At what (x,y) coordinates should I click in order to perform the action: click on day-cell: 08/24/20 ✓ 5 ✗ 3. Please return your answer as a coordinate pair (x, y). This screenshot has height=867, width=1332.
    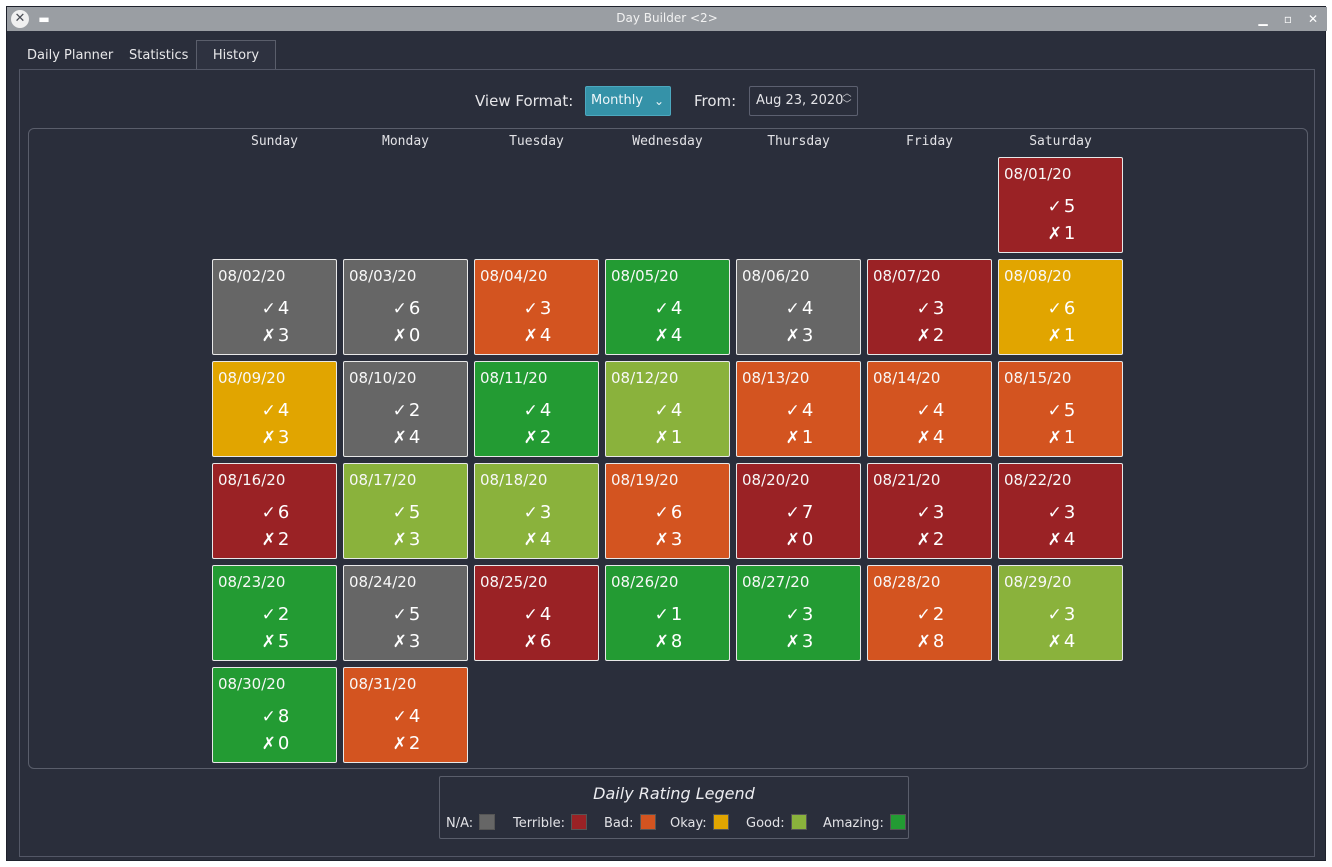
    Looking at the image, I should click on (405, 613).